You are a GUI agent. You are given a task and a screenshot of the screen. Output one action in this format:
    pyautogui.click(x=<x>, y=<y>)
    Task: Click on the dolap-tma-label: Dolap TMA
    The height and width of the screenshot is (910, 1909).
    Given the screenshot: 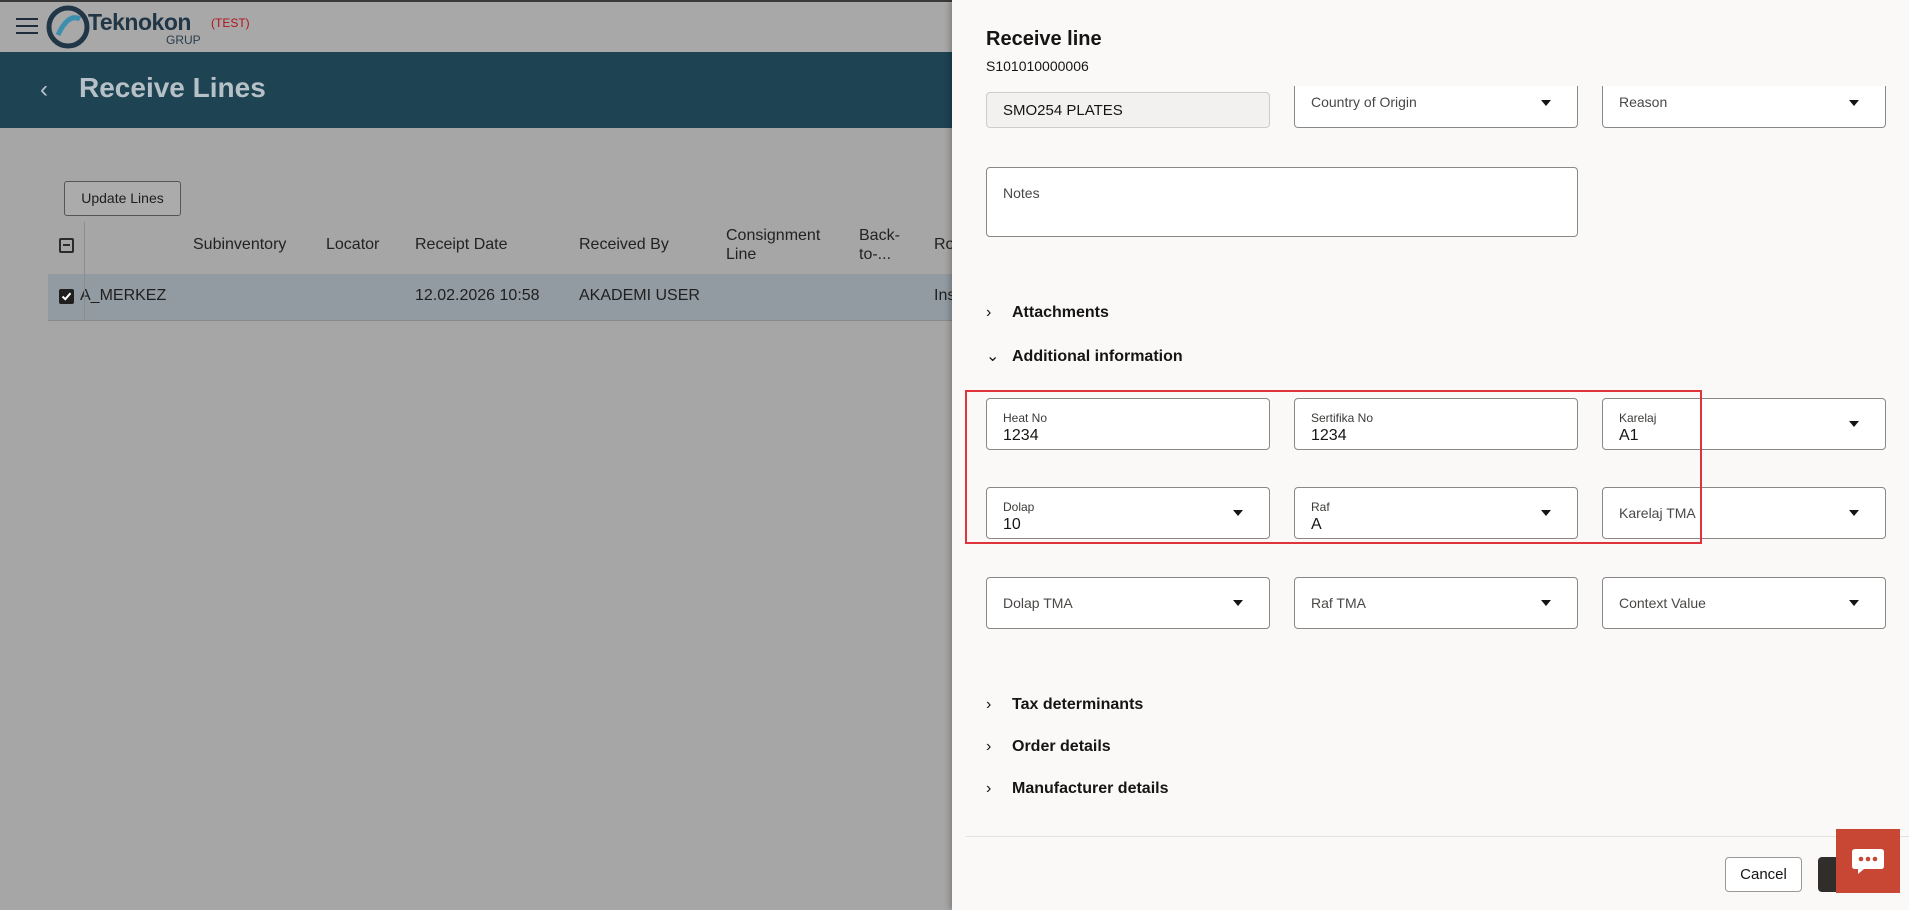 What is the action you would take?
    pyautogui.click(x=1038, y=603)
    